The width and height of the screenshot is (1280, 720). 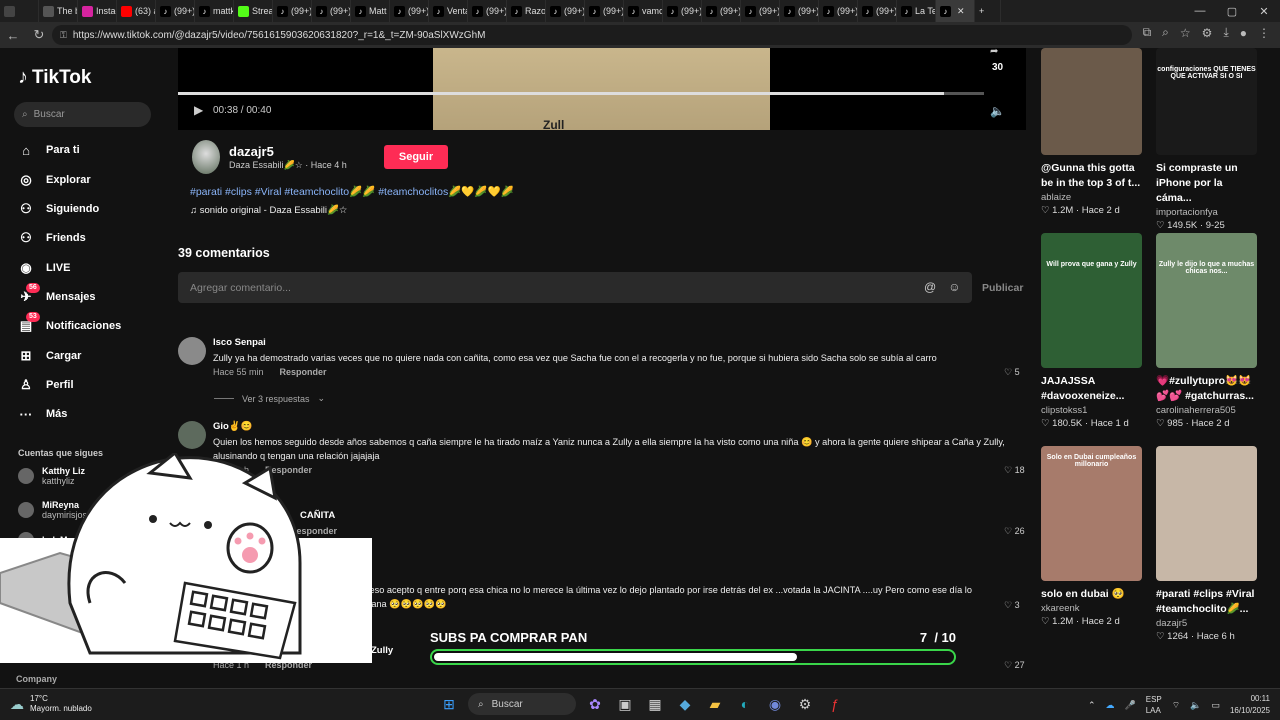 What do you see at coordinates (805, 704) in the screenshot?
I see `settings-icon: ⚙` at bounding box center [805, 704].